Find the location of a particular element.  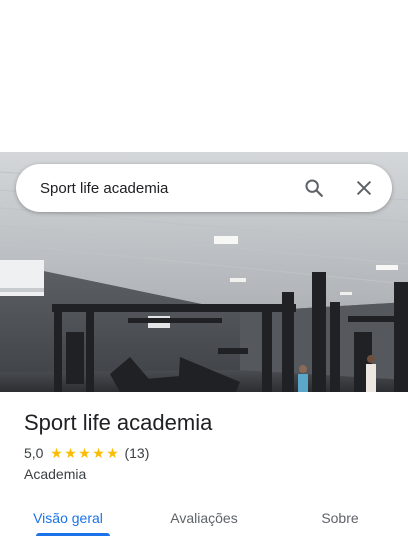

search-input: Sport life academia is located at coordinates (171, 188).